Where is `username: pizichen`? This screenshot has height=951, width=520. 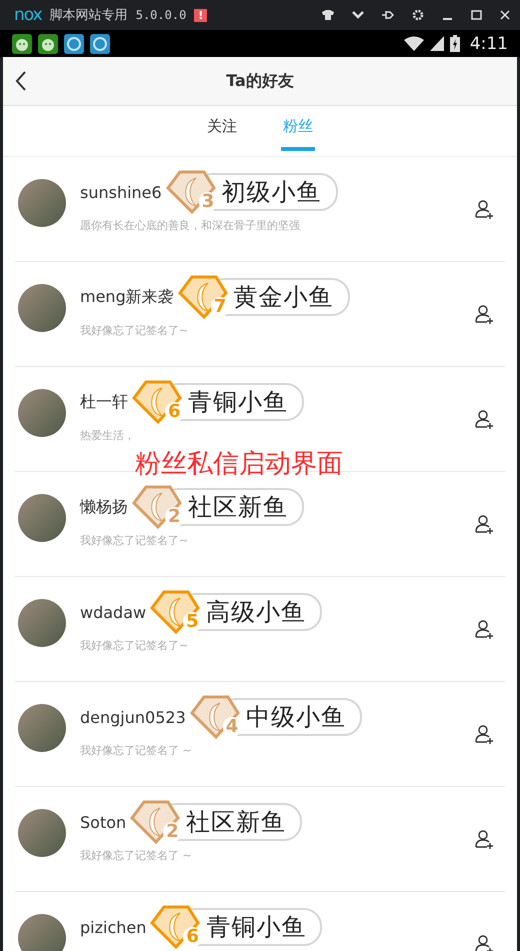 username: pizichen is located at coordinates (113, 927).